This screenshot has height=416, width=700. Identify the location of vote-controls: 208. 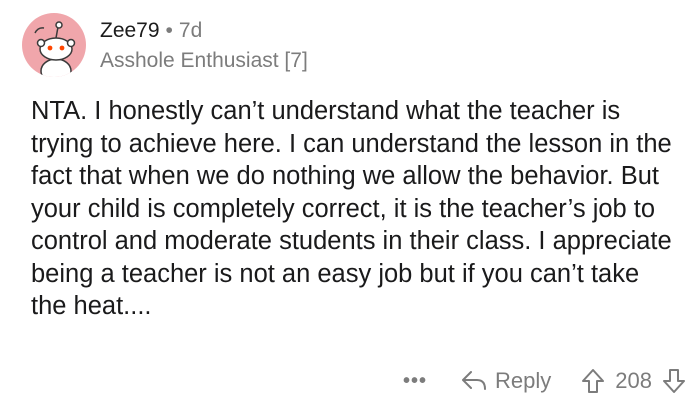
(633, 381).